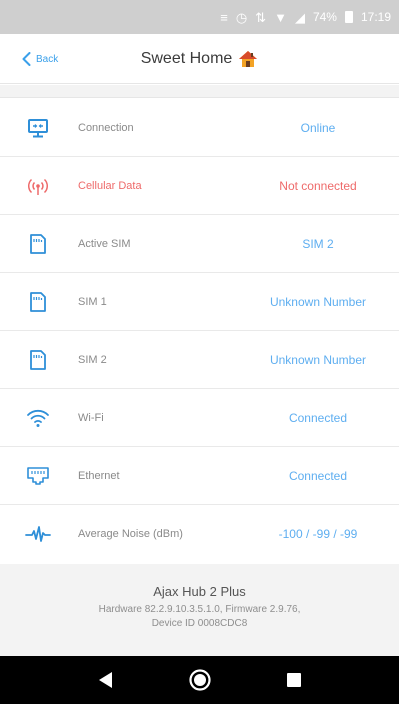 Image resolution: width=399 pixels, height=704 pixels. I want to click on nav-home-button, so click(200, 680).